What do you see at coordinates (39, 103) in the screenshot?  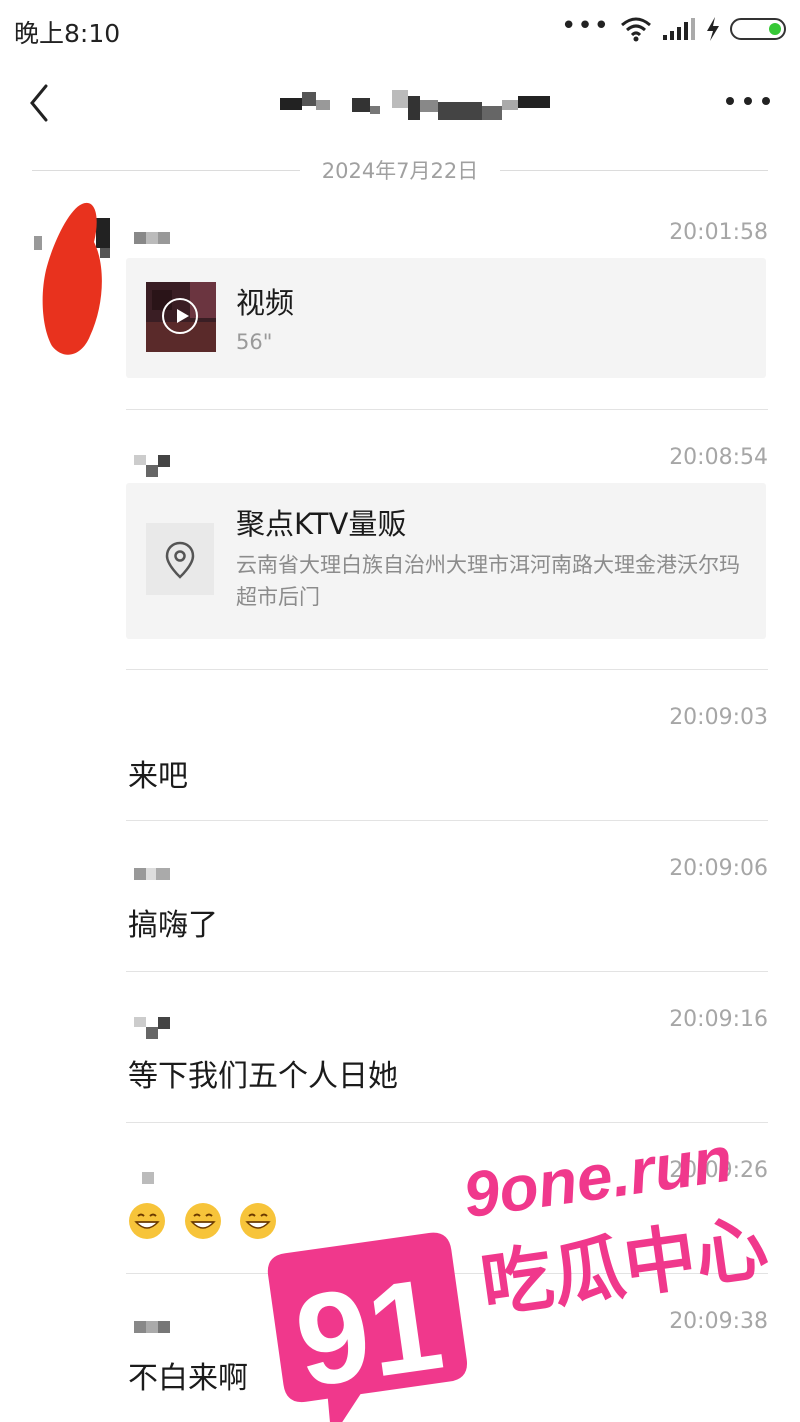 I see `back-chevron-icon` at bounding box center [39, 103].